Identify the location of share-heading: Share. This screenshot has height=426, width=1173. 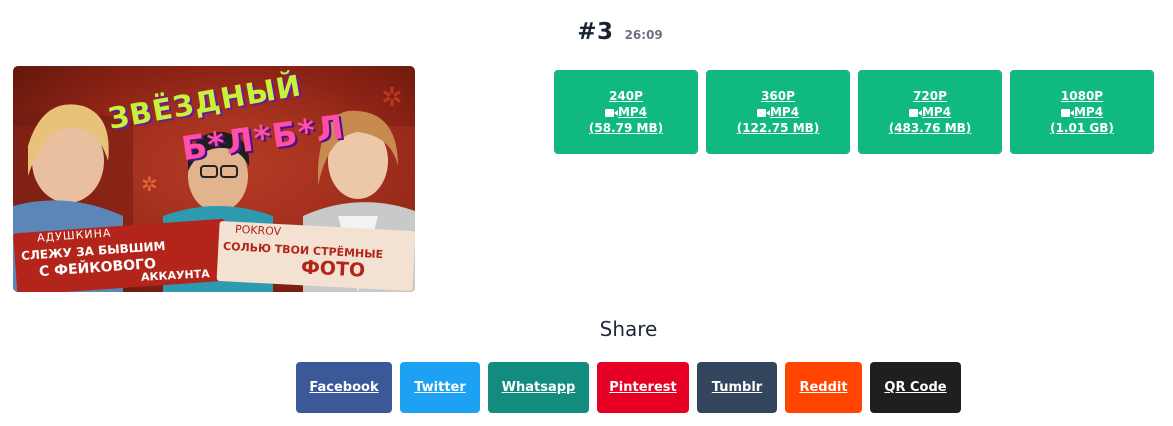
(628, 329).